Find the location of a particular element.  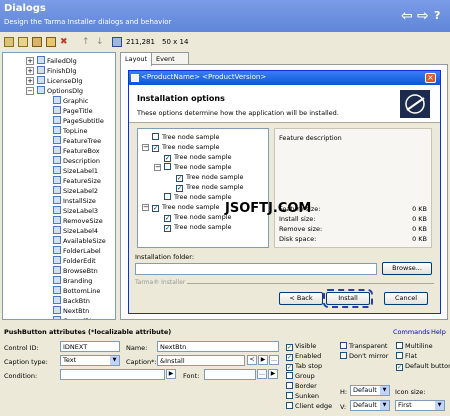

copy-icon is located at coordinates (37, 42).